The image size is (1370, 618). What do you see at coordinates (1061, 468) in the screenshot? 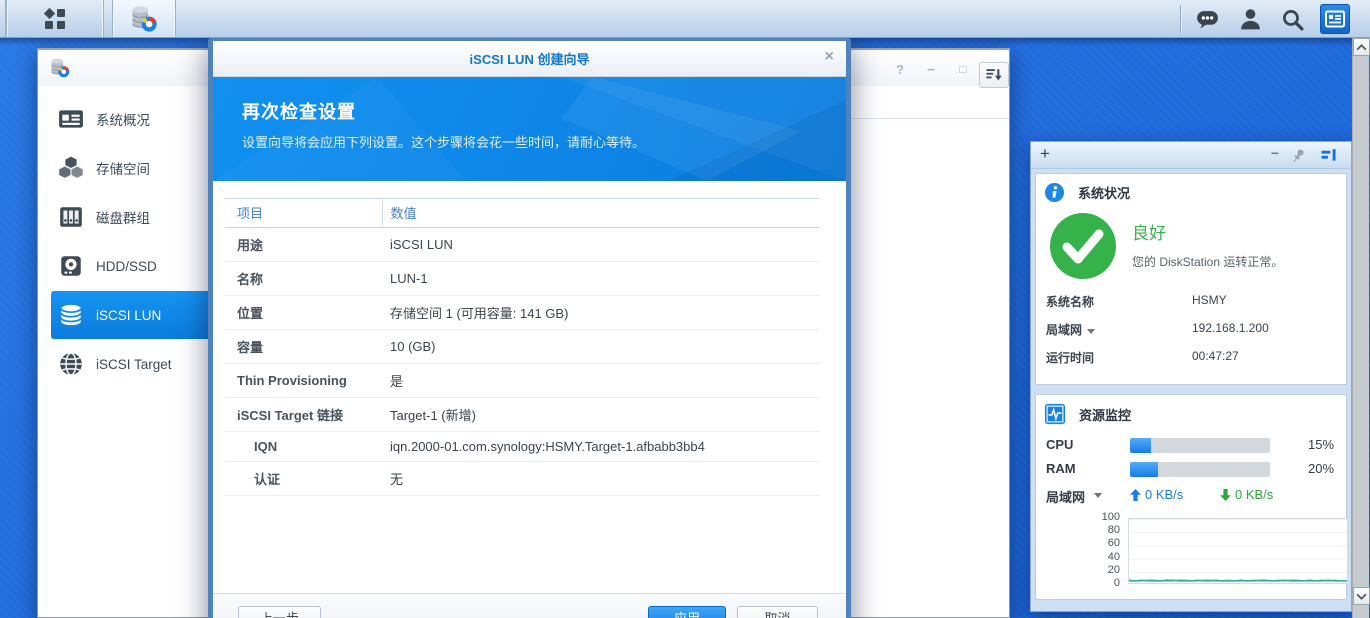
I see `usage-meter-label: RAM` at bounding box center [1061, 468].